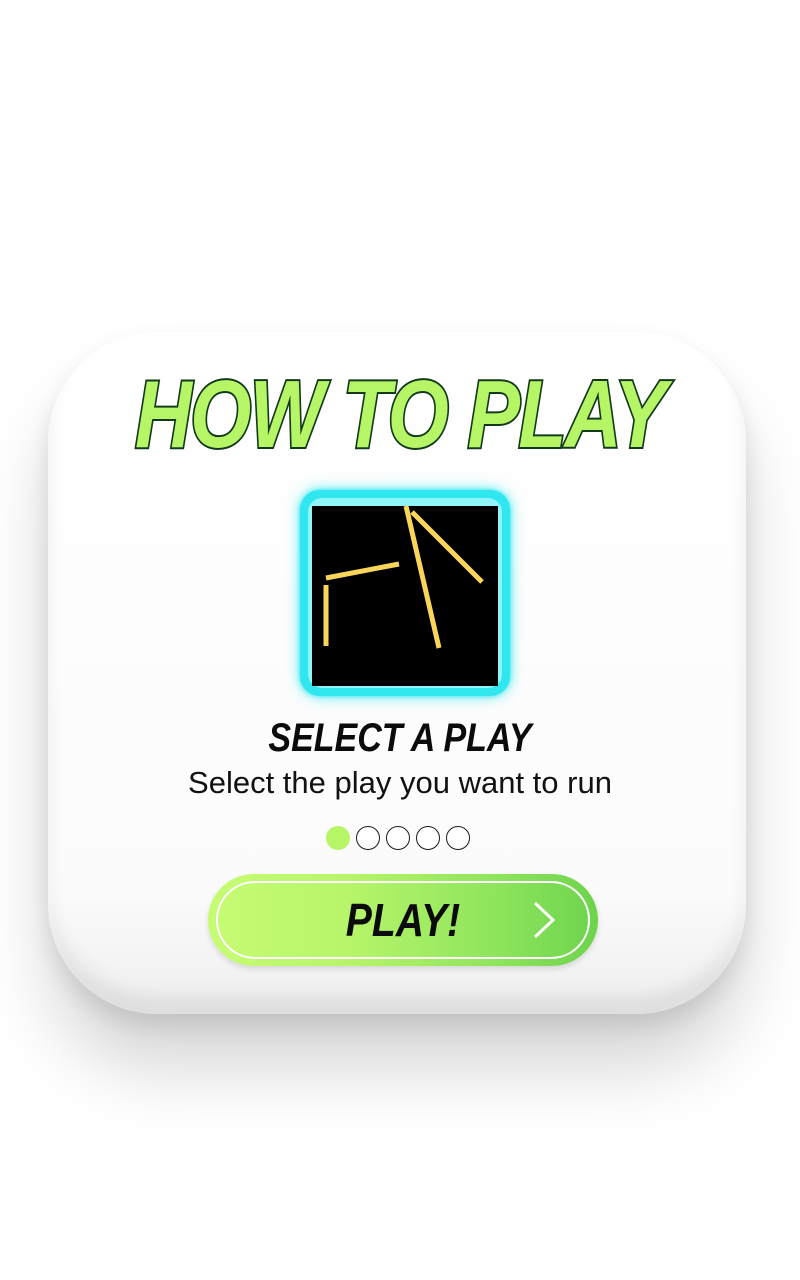  What do you see at coordinates (400, 738) in the screenshot?
I see `step-title: SELECT A PLAY` at bounding box center [400, 738].